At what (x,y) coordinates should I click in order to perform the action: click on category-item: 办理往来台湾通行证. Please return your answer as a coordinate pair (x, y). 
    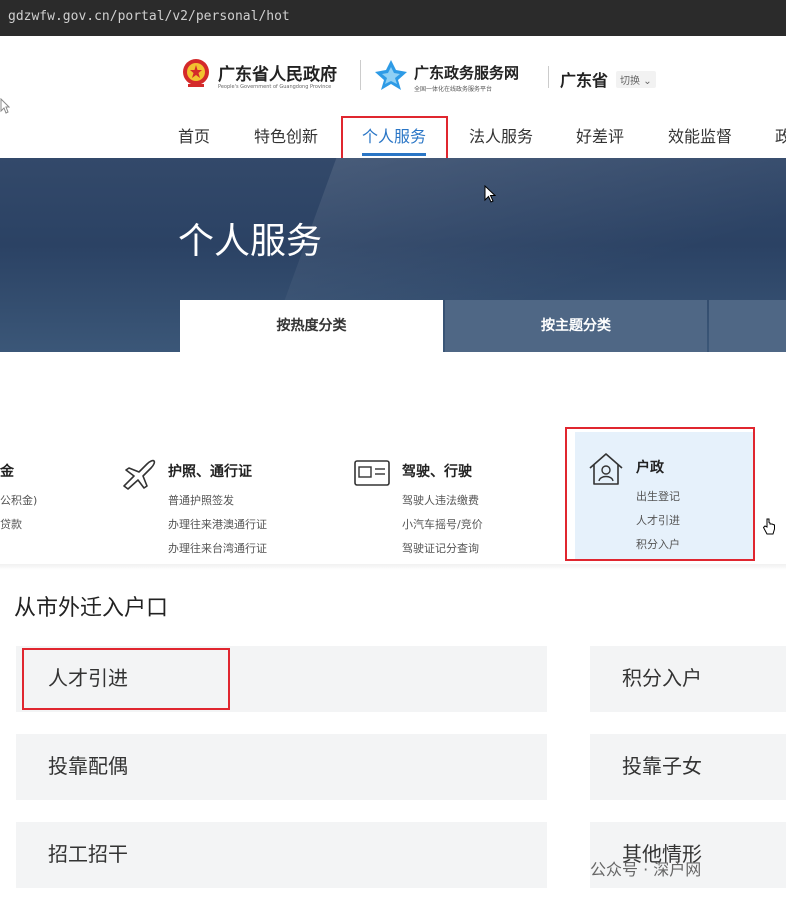
    Looking at the image, I should click on (217, 548).